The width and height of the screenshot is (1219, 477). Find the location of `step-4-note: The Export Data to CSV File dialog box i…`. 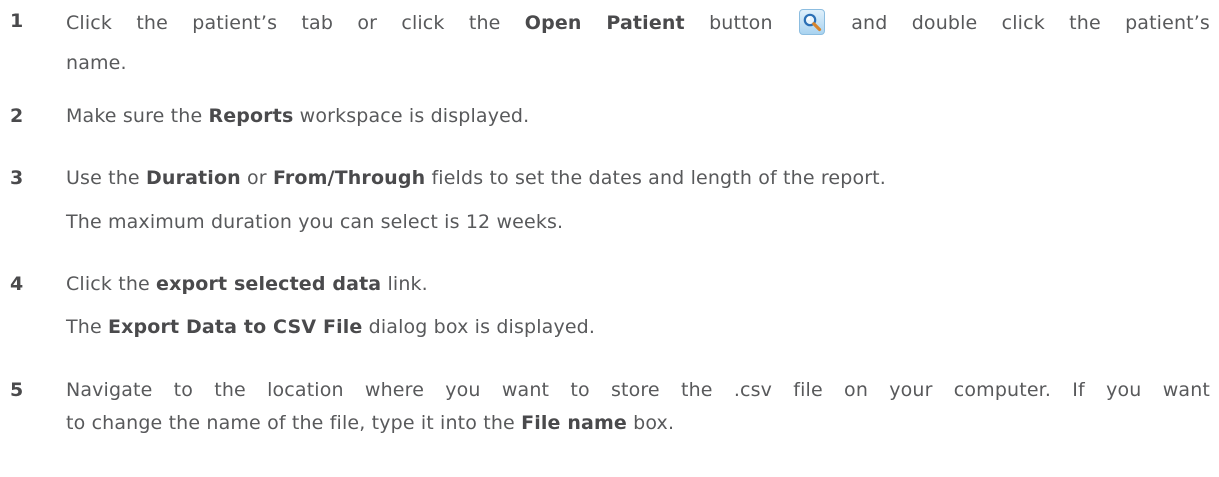

step-4-note: The Export Data to CSV File dialog box i… is located at coordinates (330, 327).